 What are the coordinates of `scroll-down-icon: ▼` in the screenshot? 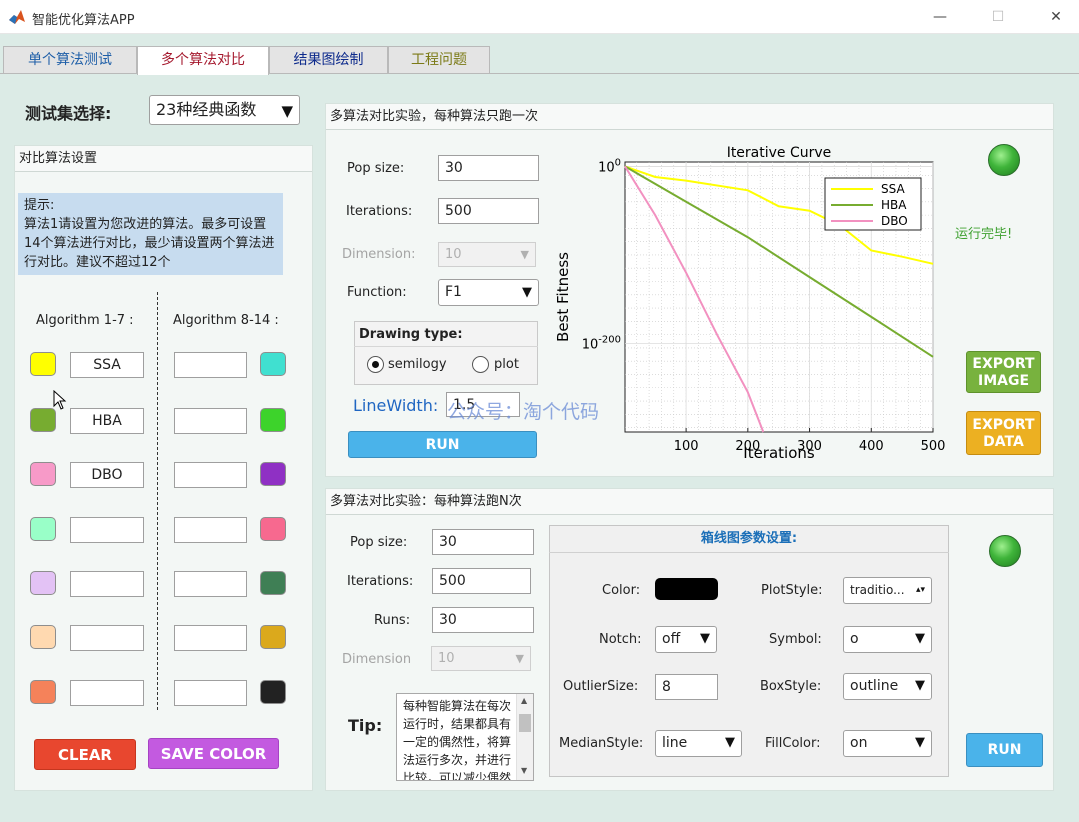 It's located at (524, 770).